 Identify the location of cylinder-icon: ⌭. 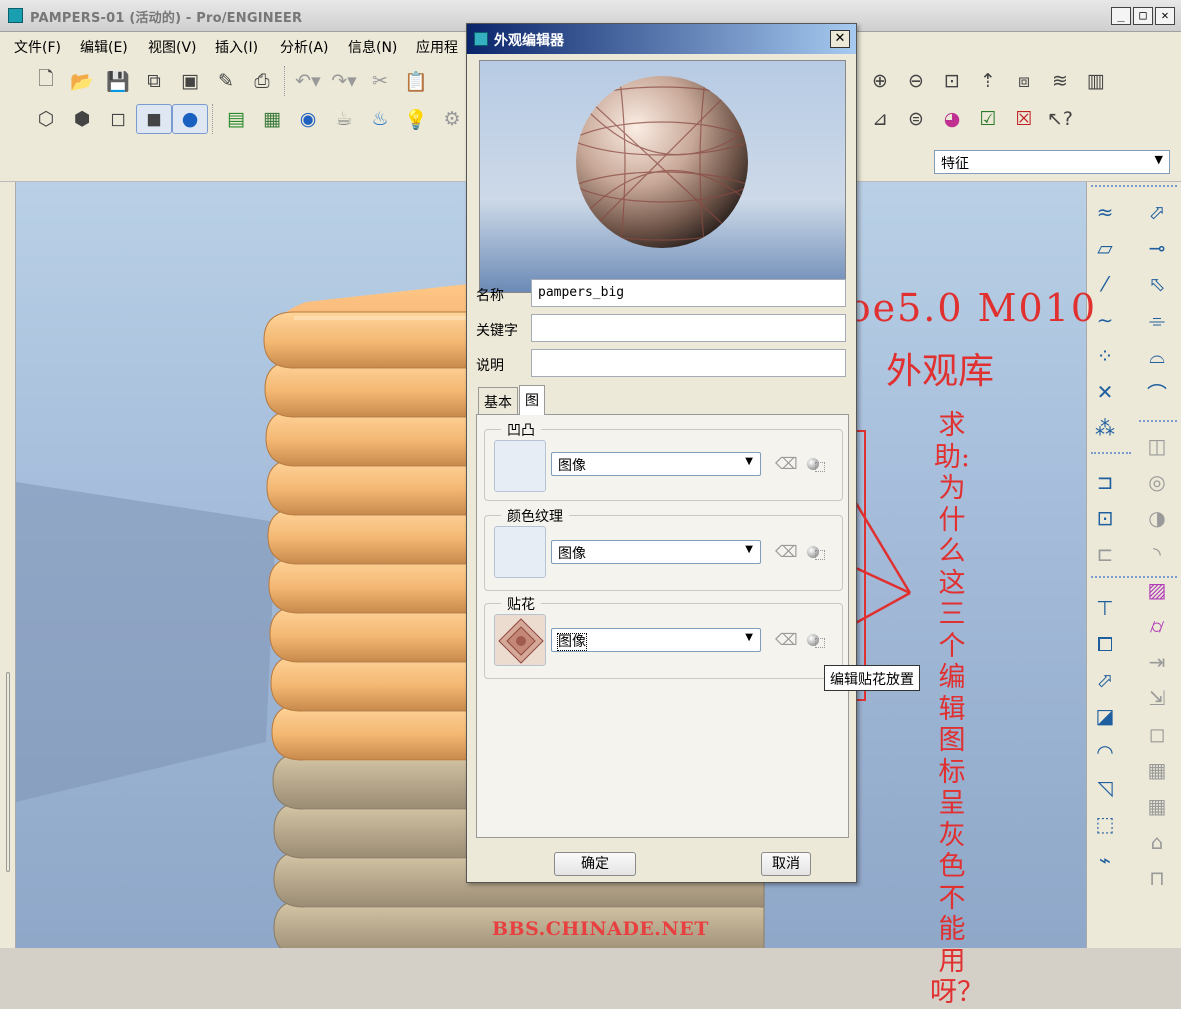
(1157, 626).